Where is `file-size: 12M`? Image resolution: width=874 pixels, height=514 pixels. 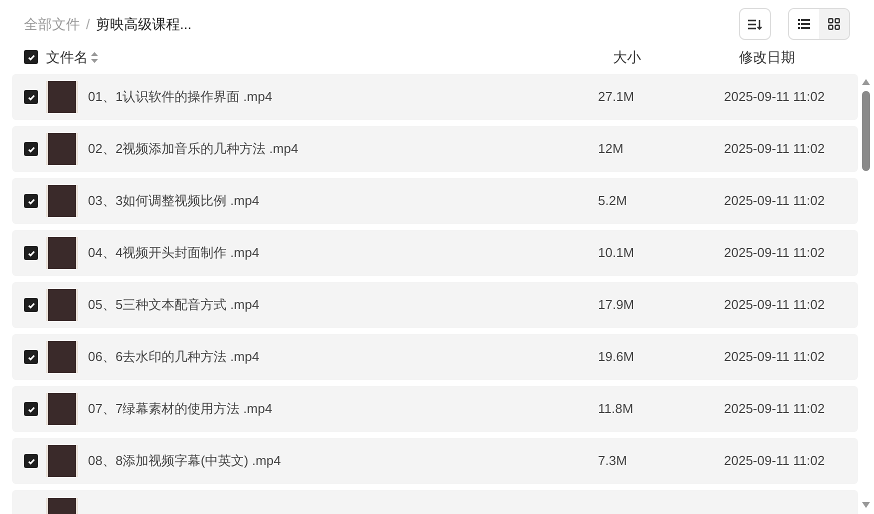 file-size: 12M is located at coordinates (611, 149).